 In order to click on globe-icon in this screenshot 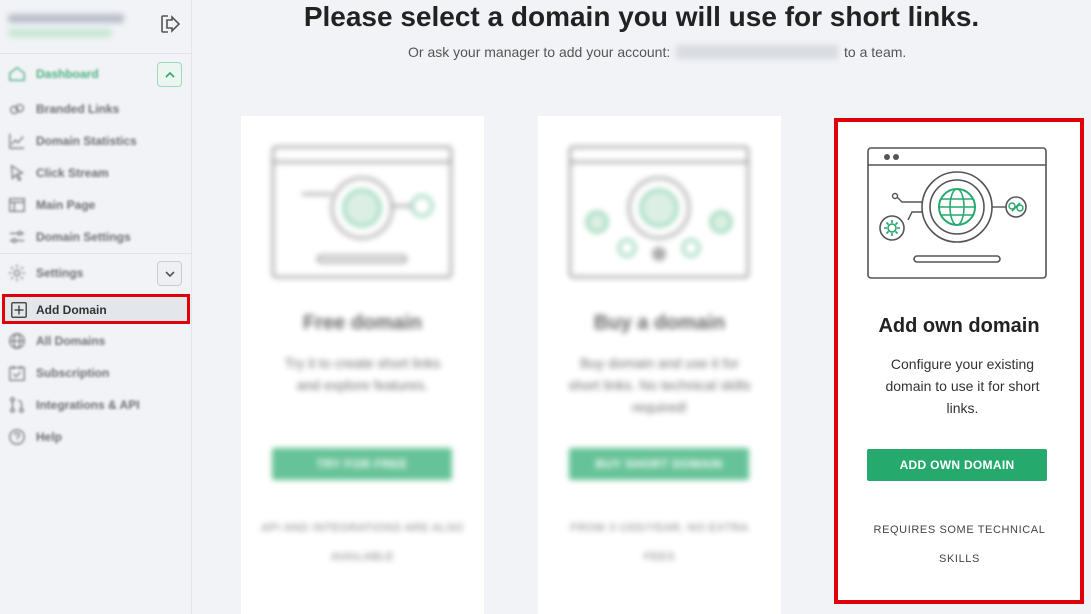, I will do `click(17, 341)`.